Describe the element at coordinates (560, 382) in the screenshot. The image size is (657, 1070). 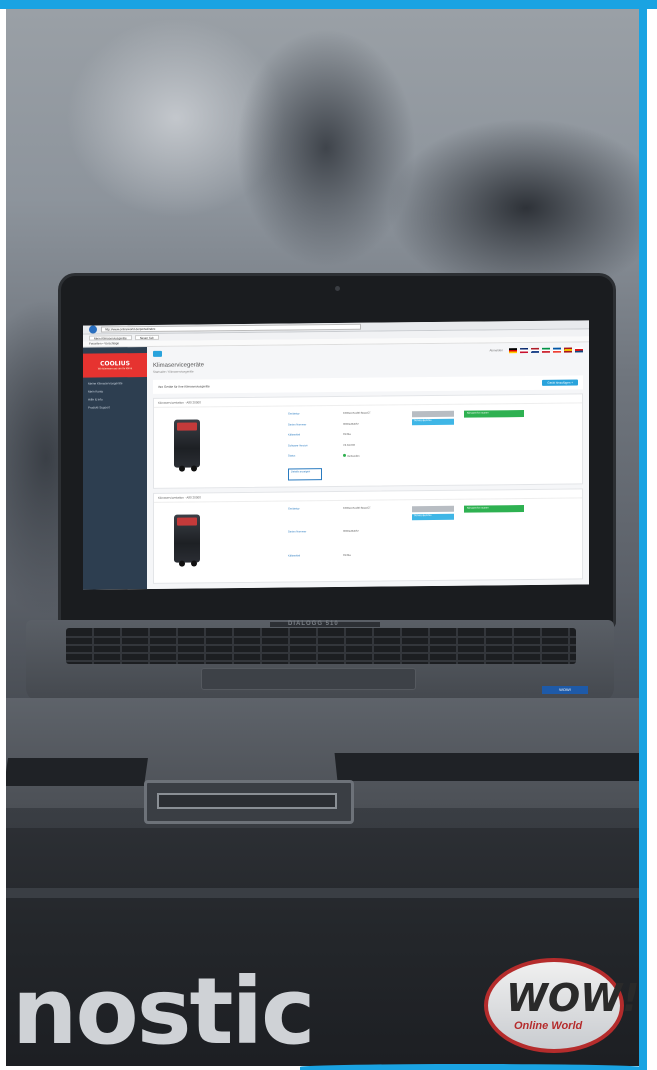
I see `add-device-button: Gerät hinzufügen +` at that location.